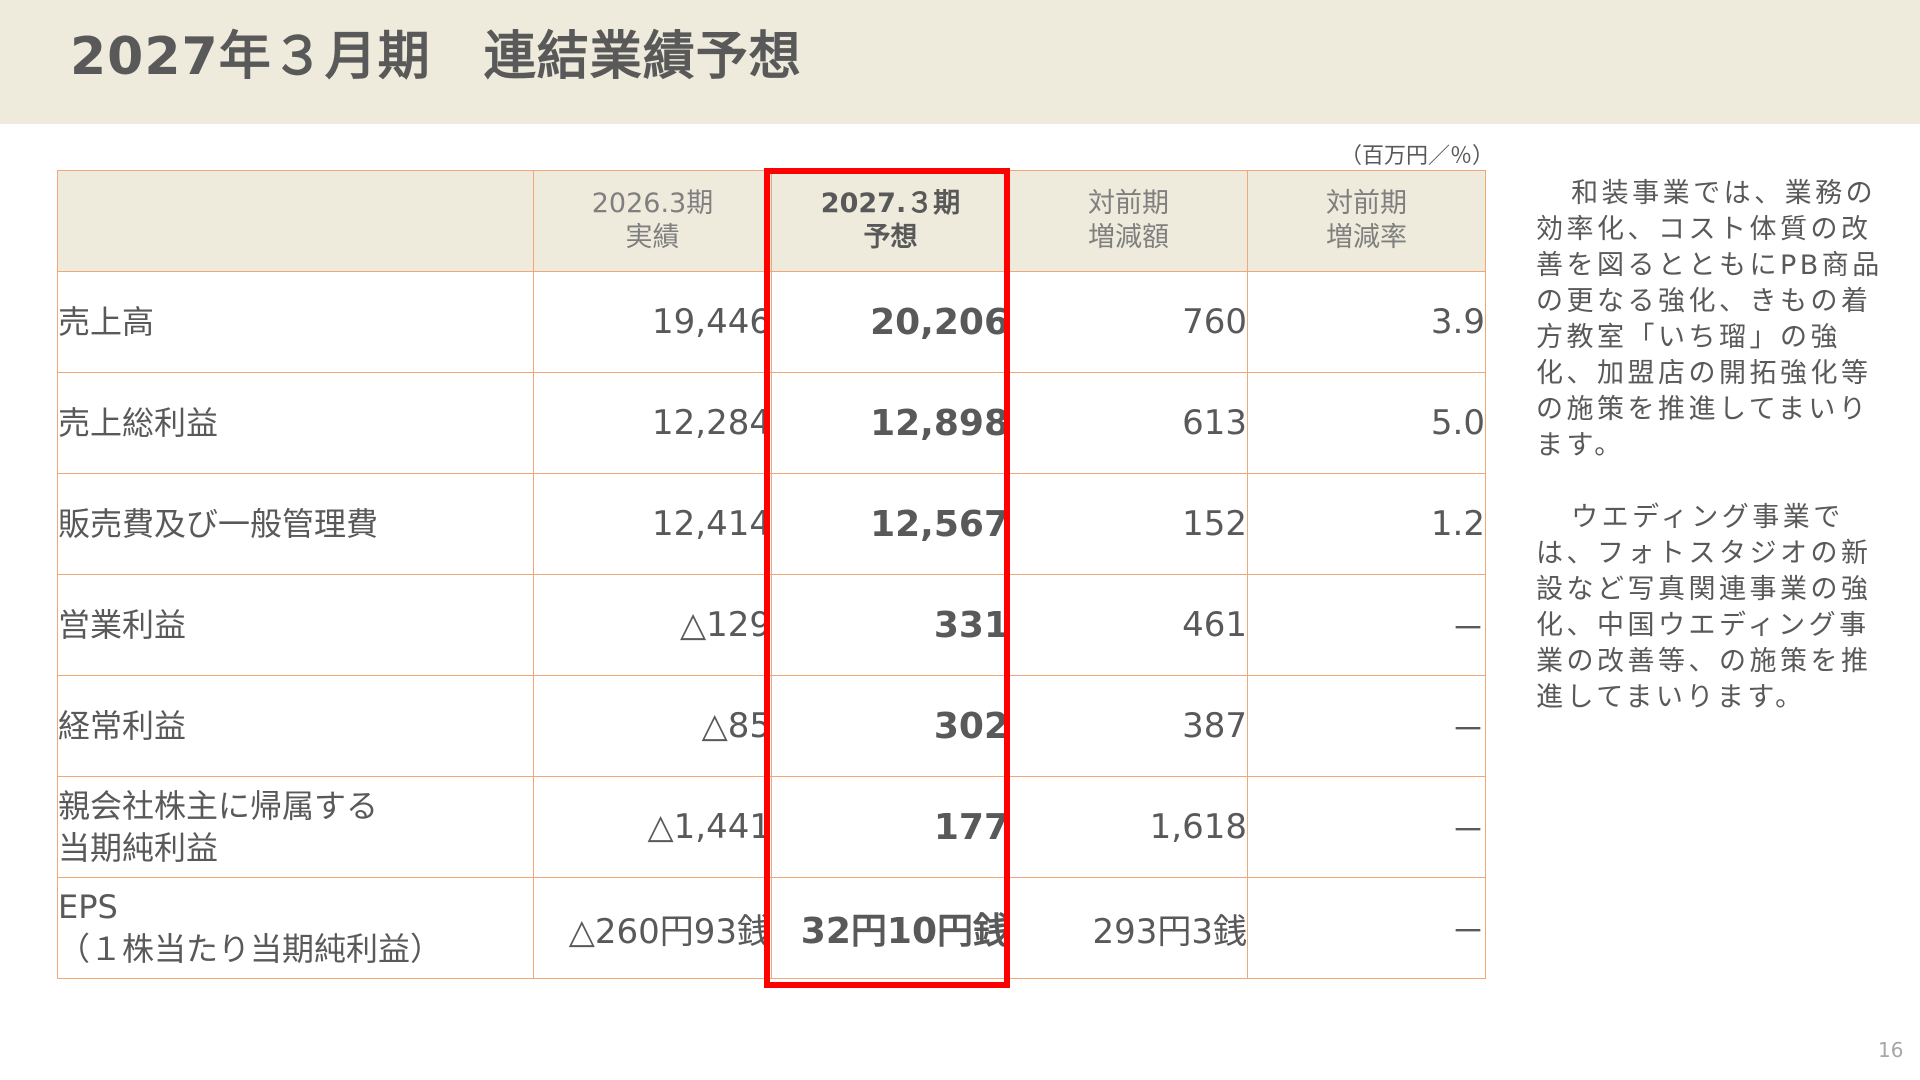 Image resolution: width=1920 pixels, height=1080 pixels. What do you see at coordinates (88, 907) in the screenshot?
I see `row-label-line: EPS` at bounding box center [88, 907].